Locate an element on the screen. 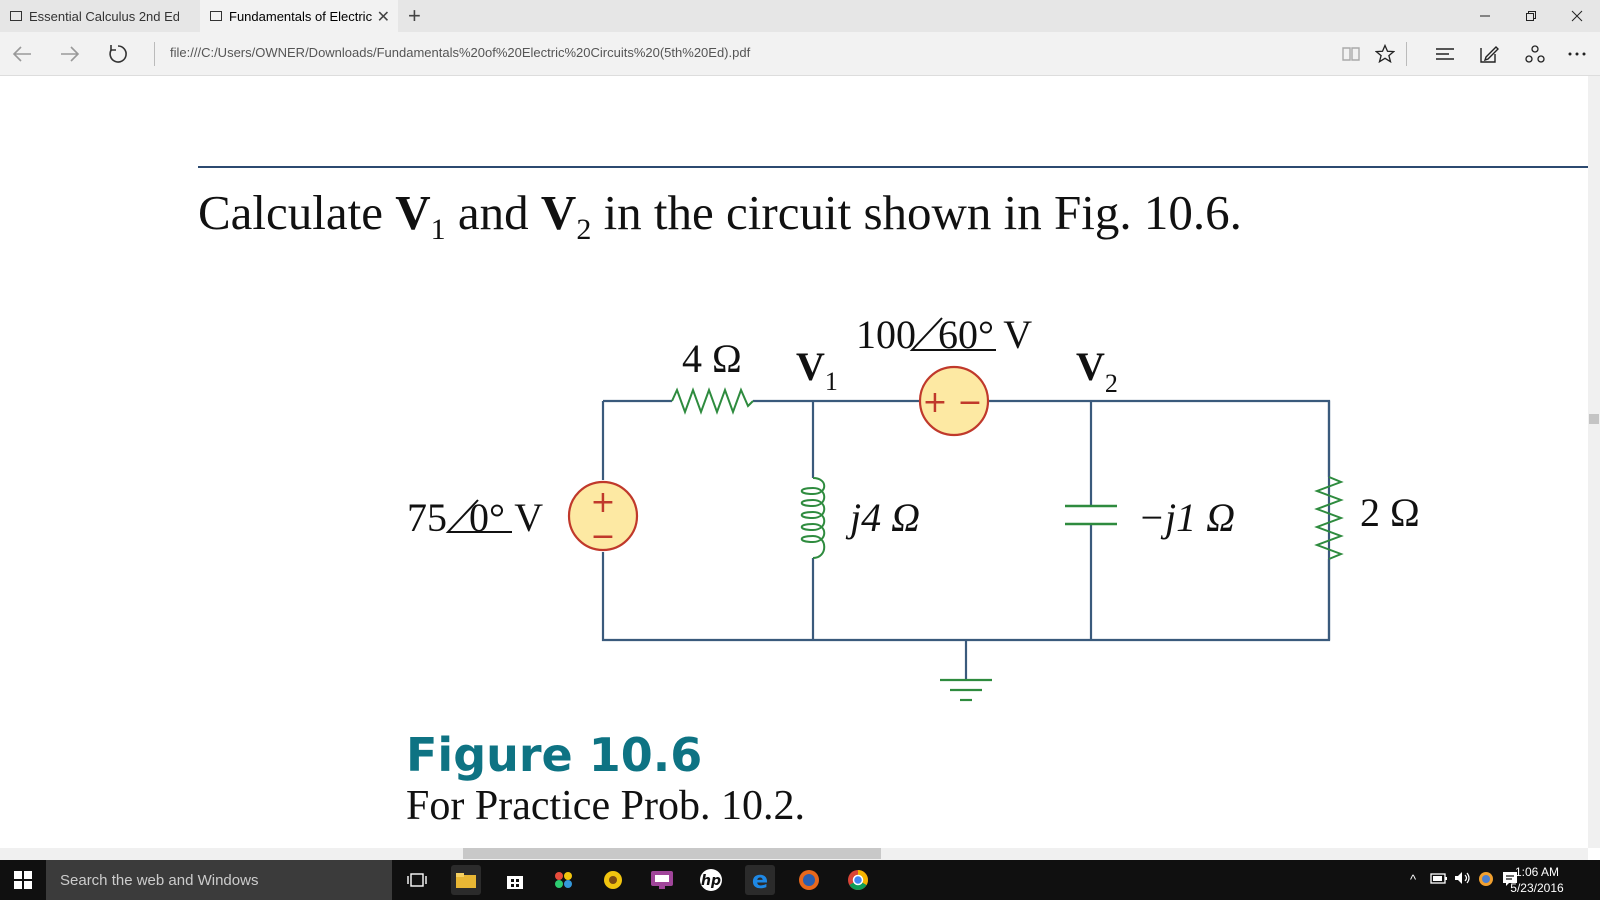 This screenshot has height=900, width=1600. back-arrow-icon is located at coordinates (21, 54).